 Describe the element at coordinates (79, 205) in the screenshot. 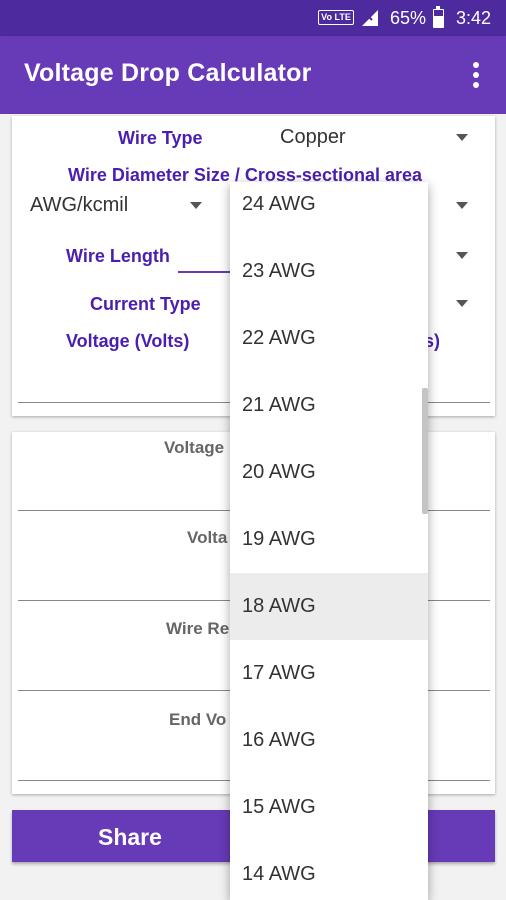

I see `wire-size-unit-select: AWG/kcmil` at that location.